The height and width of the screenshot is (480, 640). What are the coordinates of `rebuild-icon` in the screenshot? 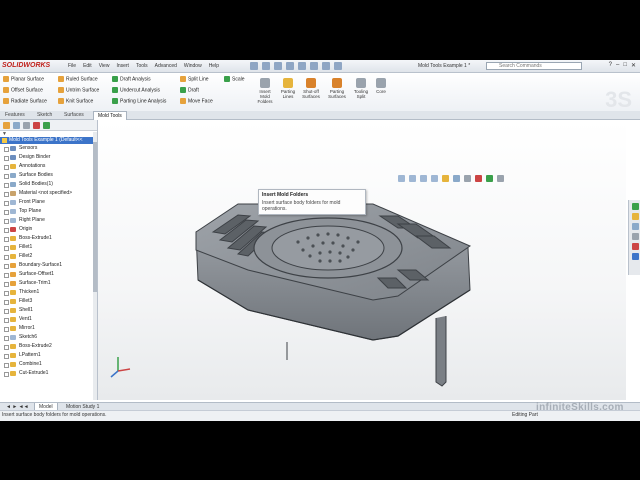 It's located at (326, 66).